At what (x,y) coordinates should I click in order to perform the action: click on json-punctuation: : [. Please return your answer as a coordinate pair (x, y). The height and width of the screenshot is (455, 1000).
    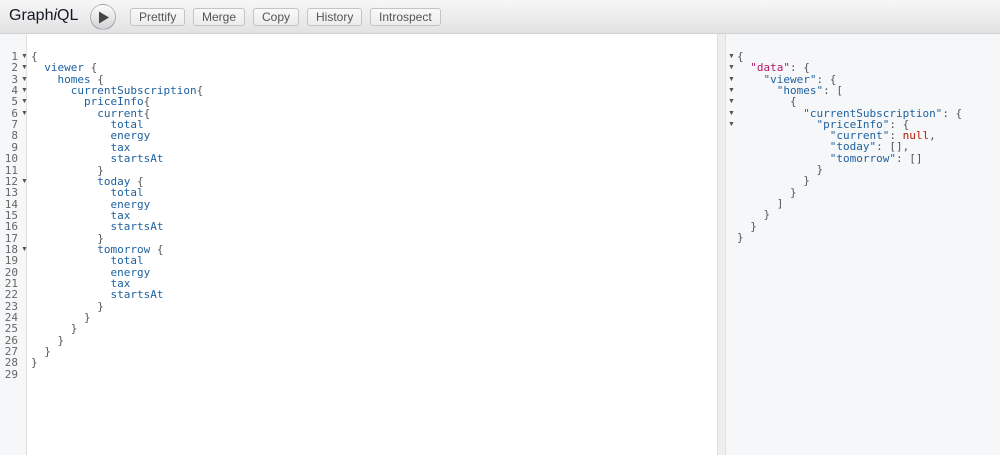
    Looking at the image, I should click on (833, 90).